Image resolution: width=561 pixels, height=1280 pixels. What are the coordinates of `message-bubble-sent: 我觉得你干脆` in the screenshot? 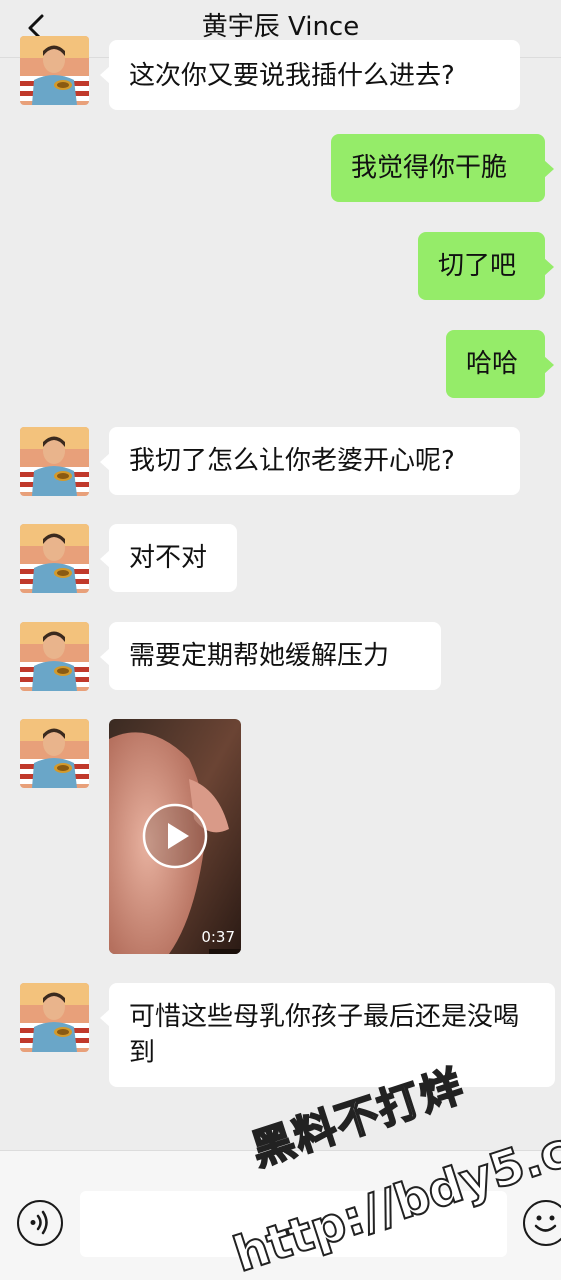 It's located at (442, 168).